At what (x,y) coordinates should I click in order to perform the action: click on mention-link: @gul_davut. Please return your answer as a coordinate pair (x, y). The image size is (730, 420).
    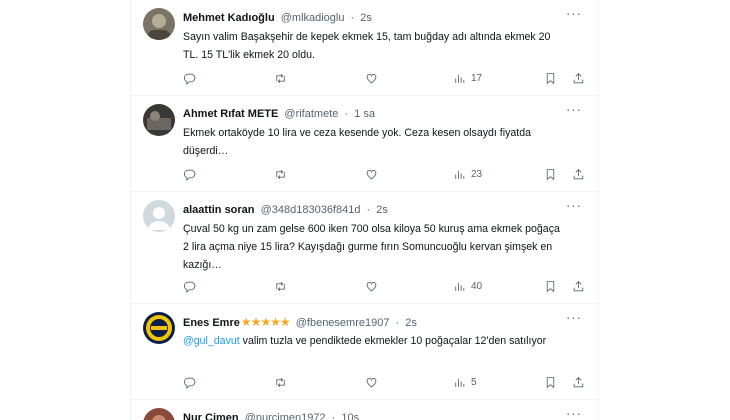
    Looking at the image, I should click on (211, 341).